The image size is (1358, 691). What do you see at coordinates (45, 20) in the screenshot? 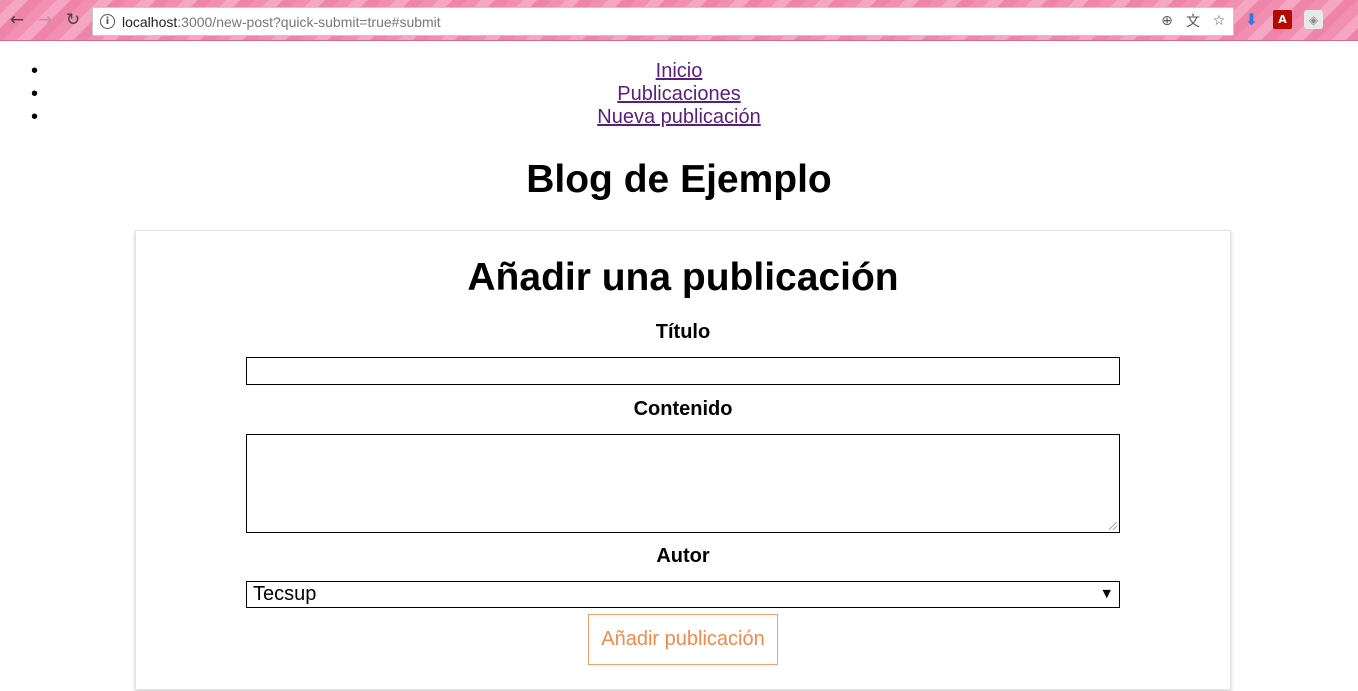
I see `forward-arrow-icon: →` at bounding box center [45, 20].